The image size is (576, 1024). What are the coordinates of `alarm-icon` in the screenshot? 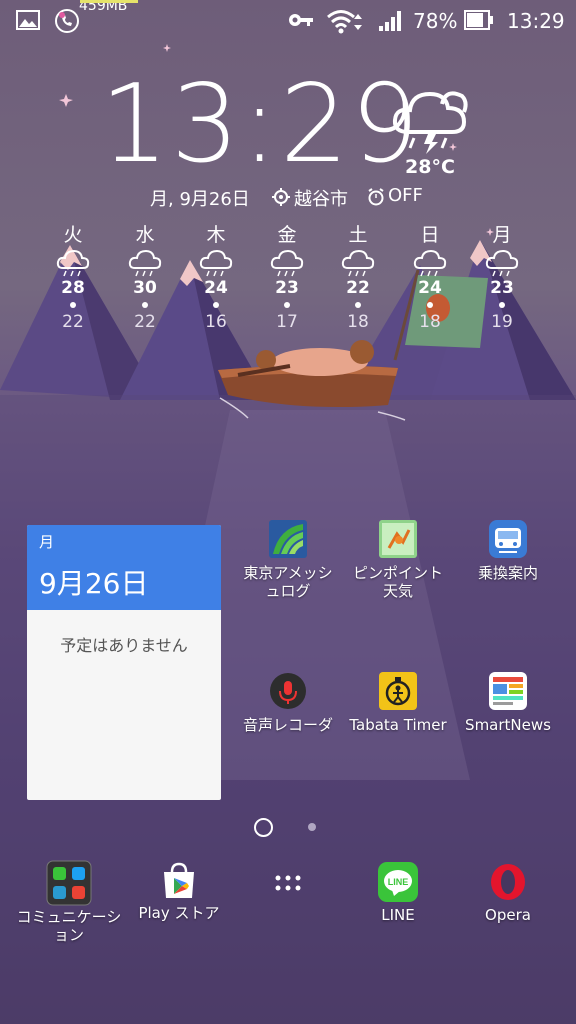 It's located at (376, 197).